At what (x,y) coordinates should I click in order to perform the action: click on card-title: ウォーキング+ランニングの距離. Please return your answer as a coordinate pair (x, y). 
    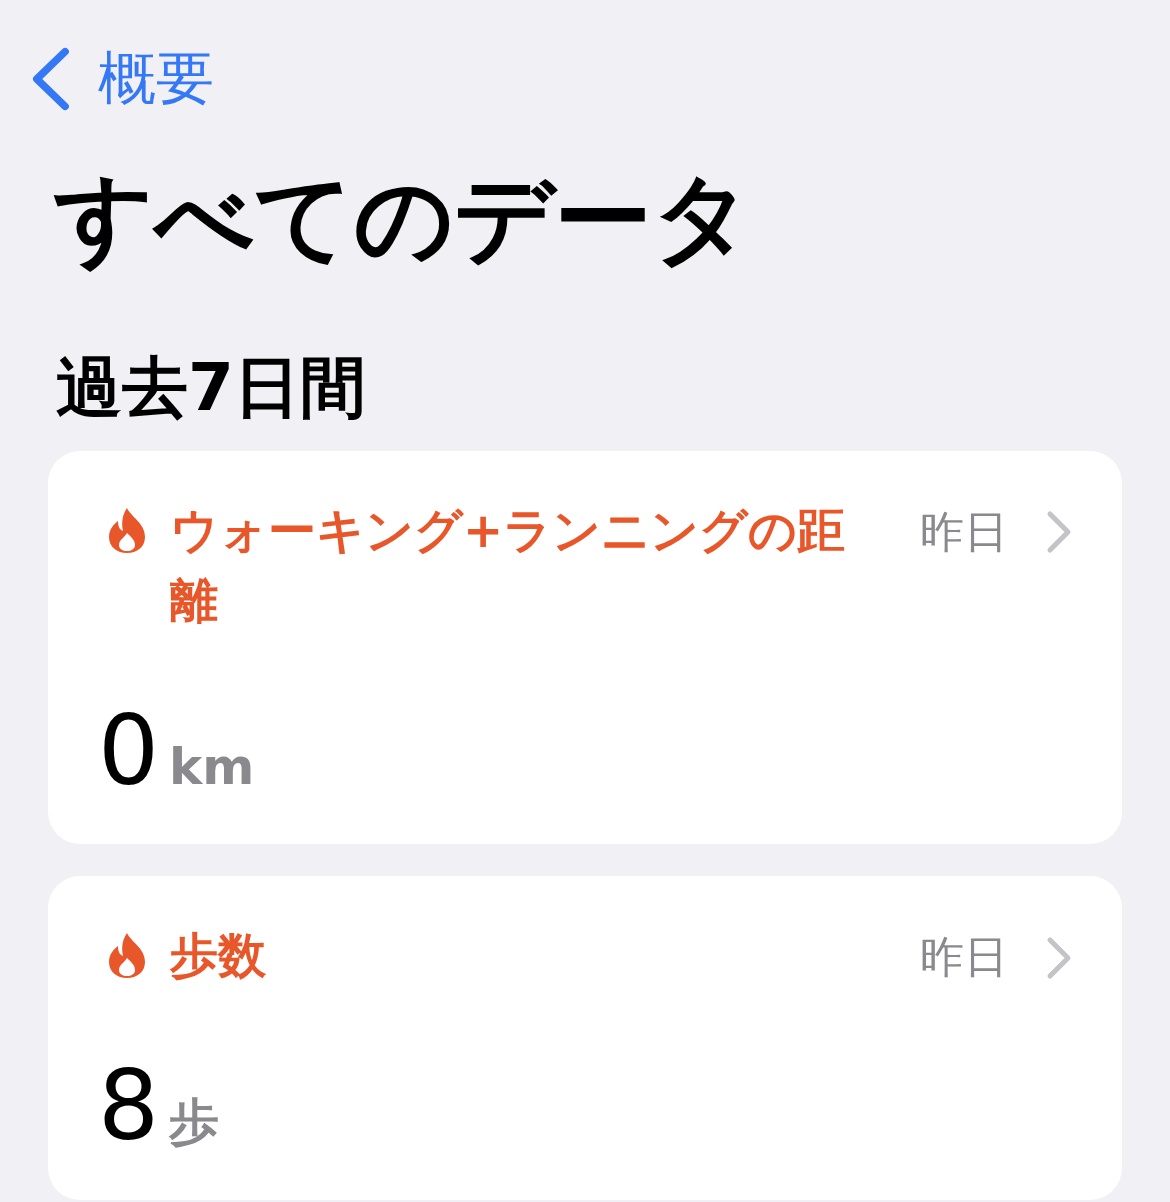
    Looking at the image, I should click on (508, 565).